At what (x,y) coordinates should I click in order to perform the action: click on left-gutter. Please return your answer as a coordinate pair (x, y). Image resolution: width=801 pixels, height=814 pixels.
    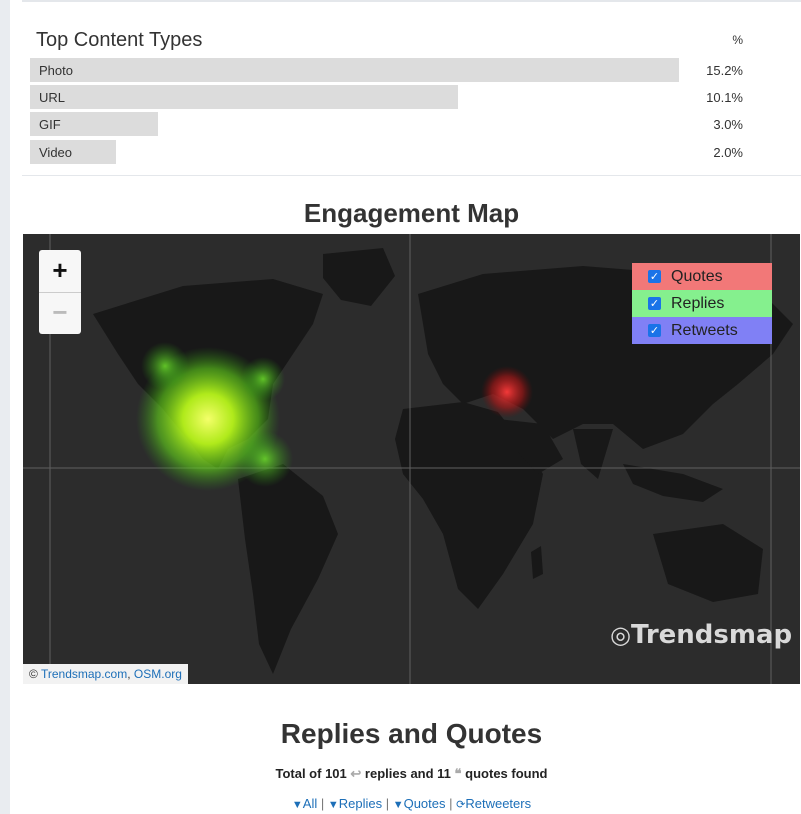
    Looking at the image, I should click on (5, 407).